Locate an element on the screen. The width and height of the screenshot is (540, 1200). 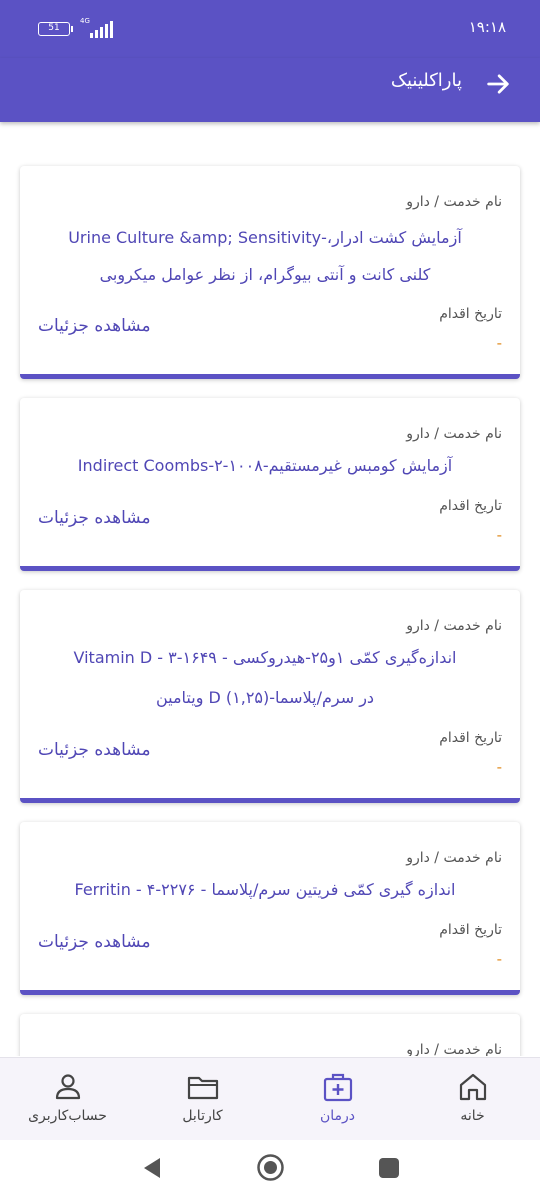
system-navigation-bar is located at coordinates (270, 1170).